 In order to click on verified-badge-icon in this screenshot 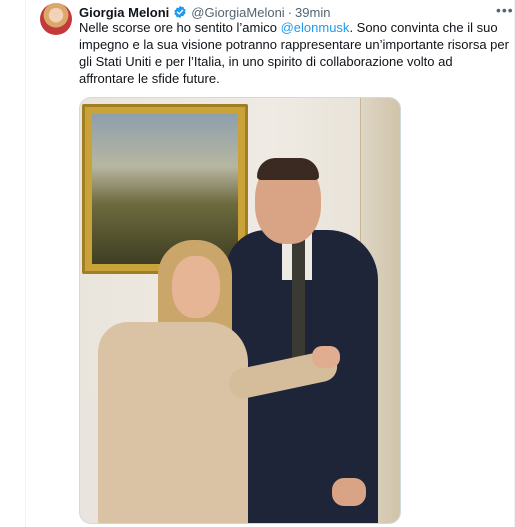, I will do `click(180, 12)`.